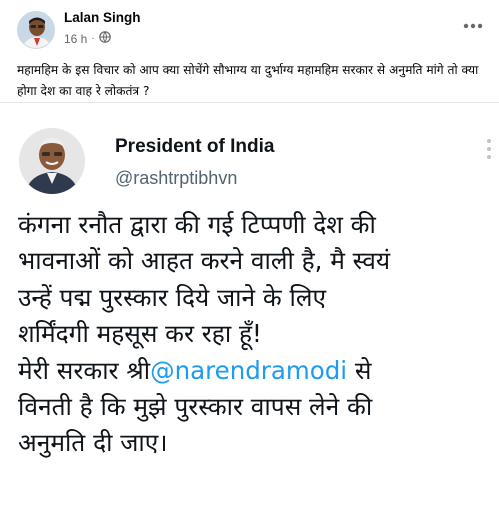 The image size is (499, 511). I want to click on post-meta: 16 h ·, so click(87, 38).